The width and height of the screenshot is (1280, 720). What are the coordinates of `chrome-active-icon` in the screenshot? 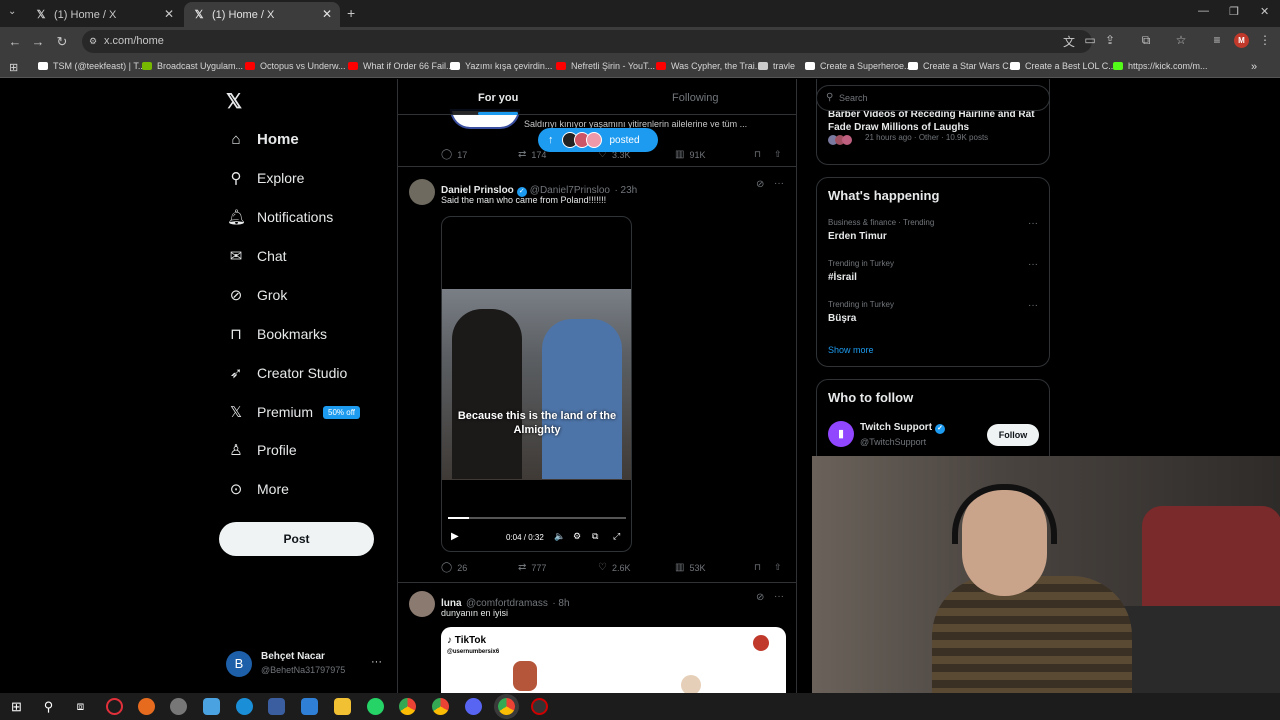 It's located at (506, 706).